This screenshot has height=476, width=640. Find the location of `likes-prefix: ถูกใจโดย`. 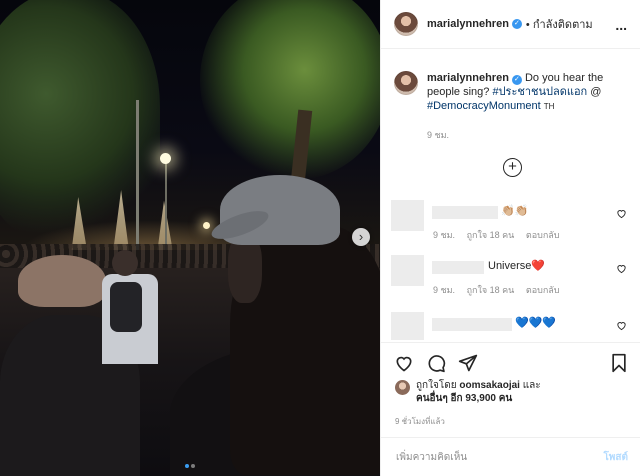

likes-prefix: ถูกใจโดย is located at coordinates (436, 385).